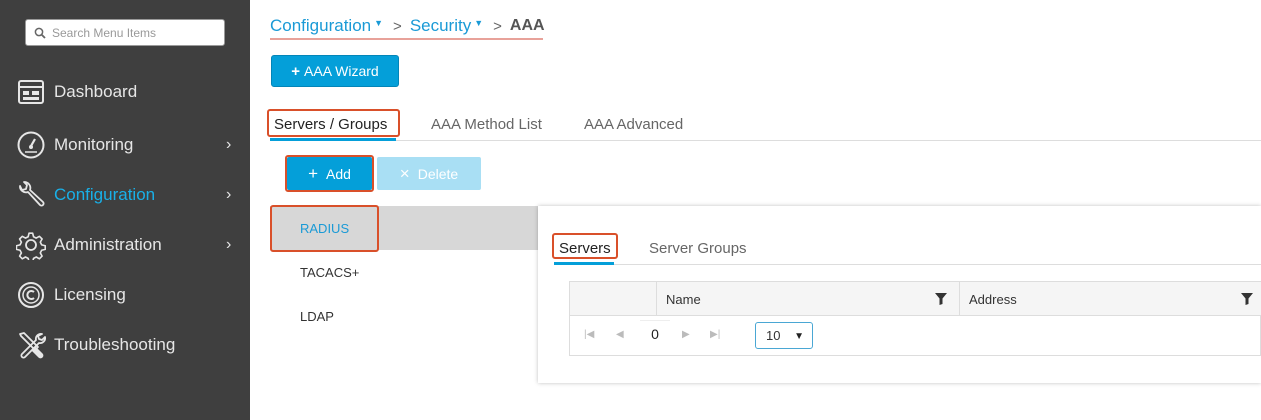 The image size is (1261, 420). What do you see at coordinates (993, 299) in the screenshot?
I see `column-header-label: Address` at bounding box center [993, 299].